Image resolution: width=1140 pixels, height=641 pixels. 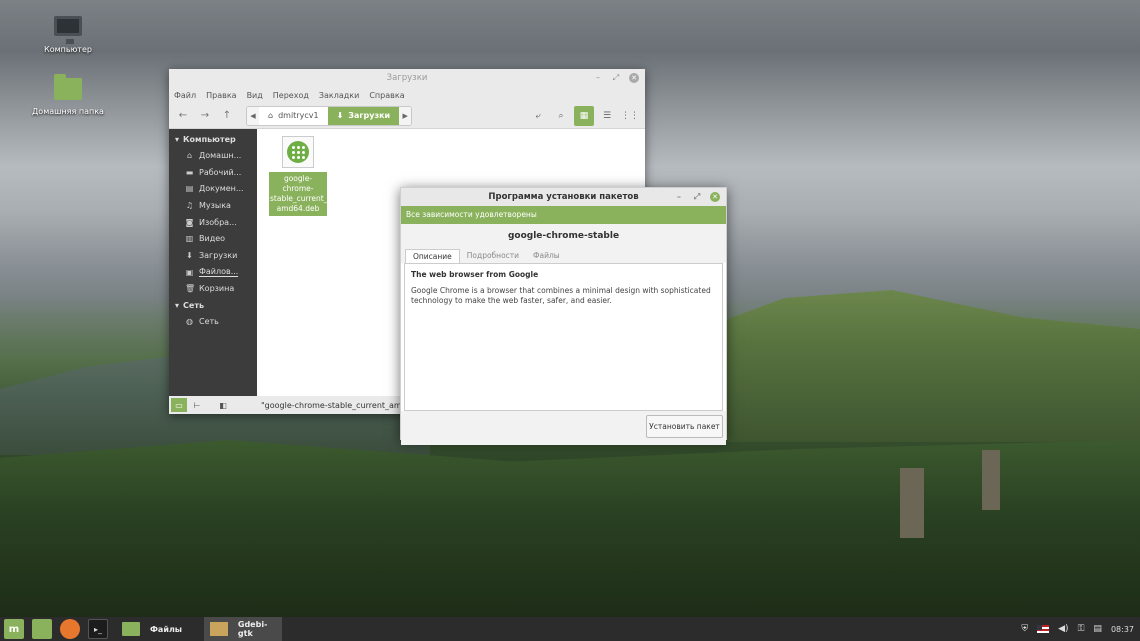 I want to click on sidebar-item-music: ♫ Музыка, so click(x=213, y=205).